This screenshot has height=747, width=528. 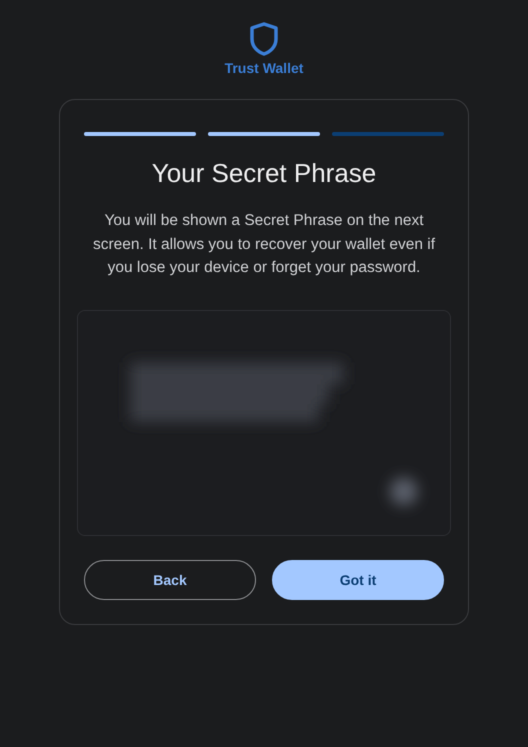 I want to click on back-button: Back, so click(x=170, y=580).